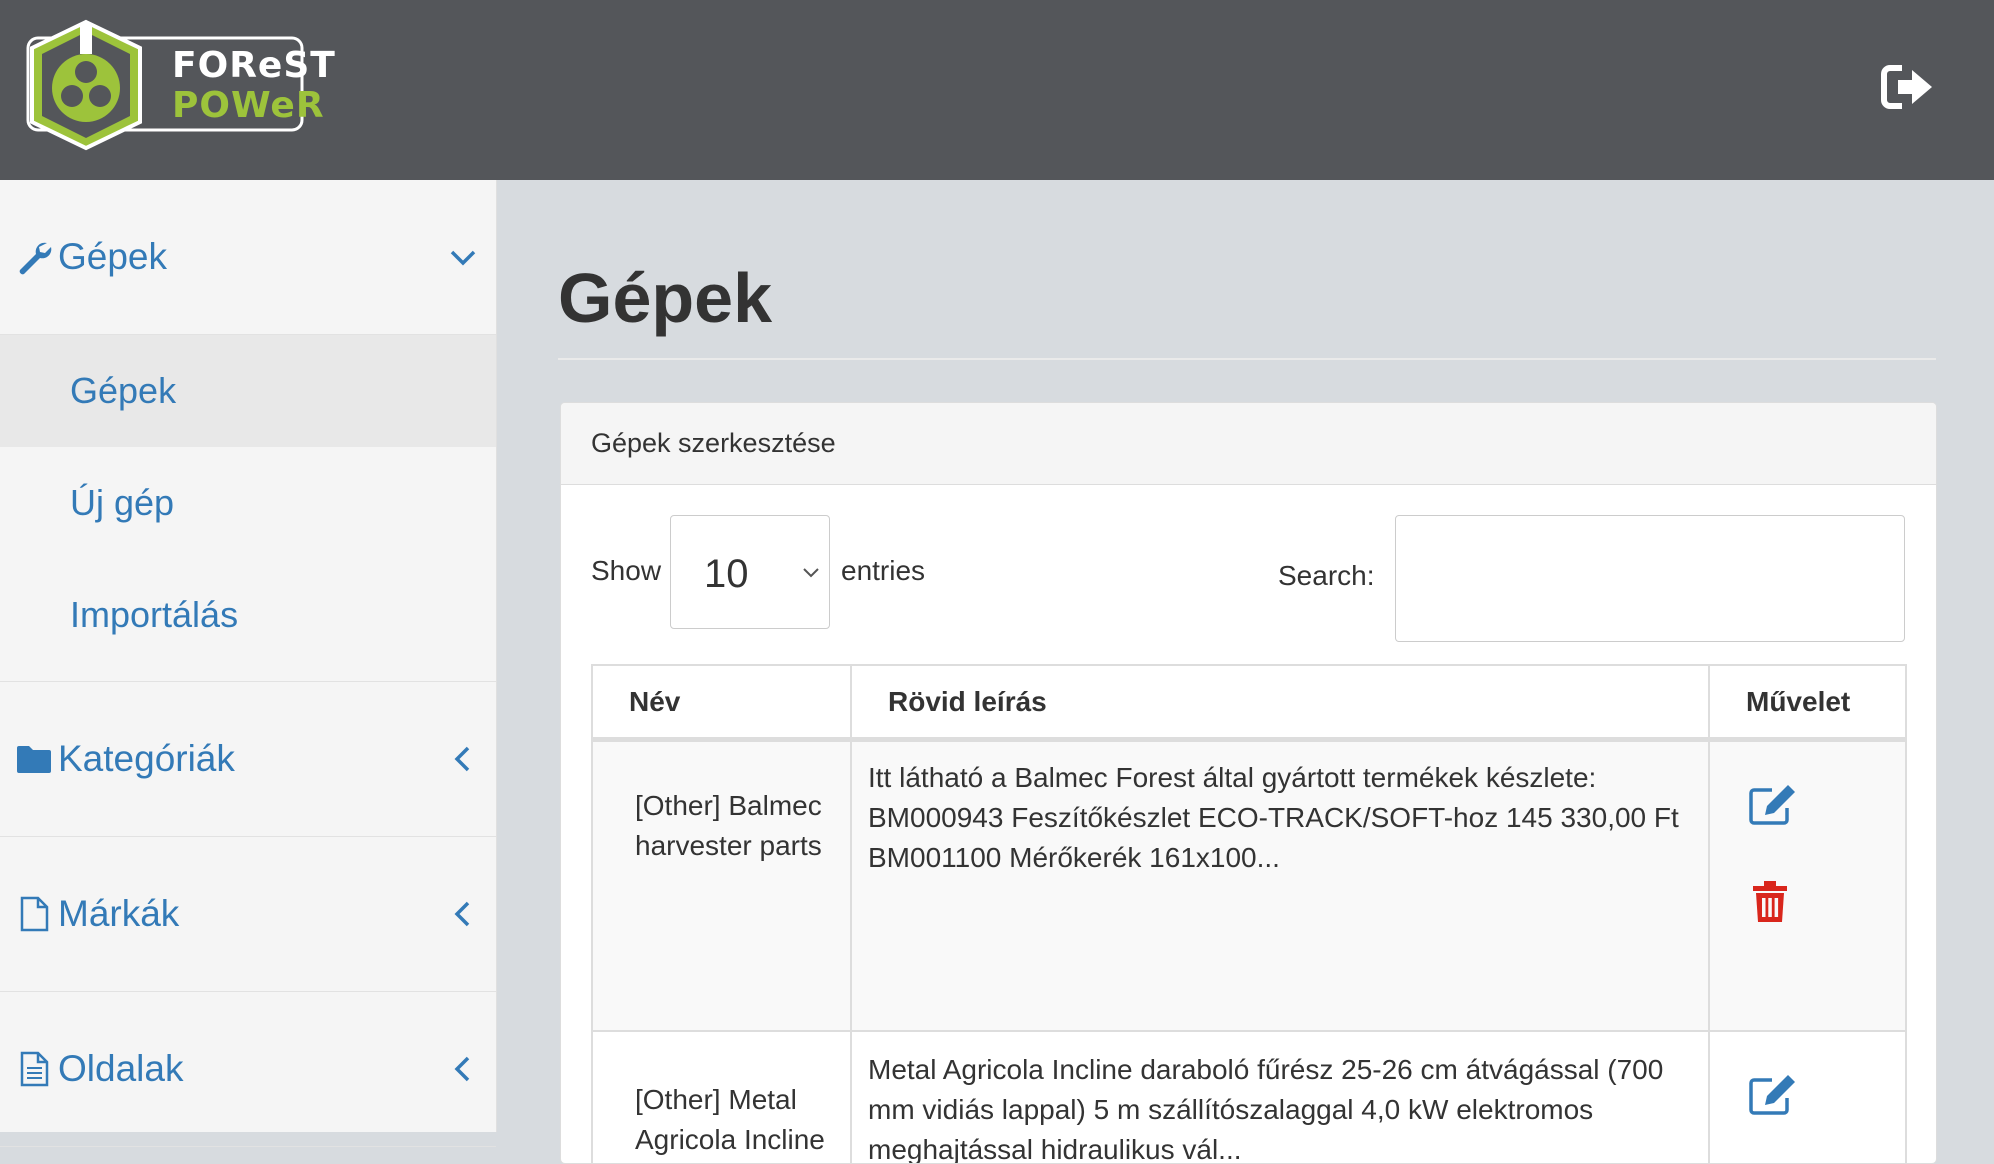 This screenshot has width=1994, height=1164. Describe the element at coordinates (750, 572) in the screenshot. I see `entries-select: 10` at that location.